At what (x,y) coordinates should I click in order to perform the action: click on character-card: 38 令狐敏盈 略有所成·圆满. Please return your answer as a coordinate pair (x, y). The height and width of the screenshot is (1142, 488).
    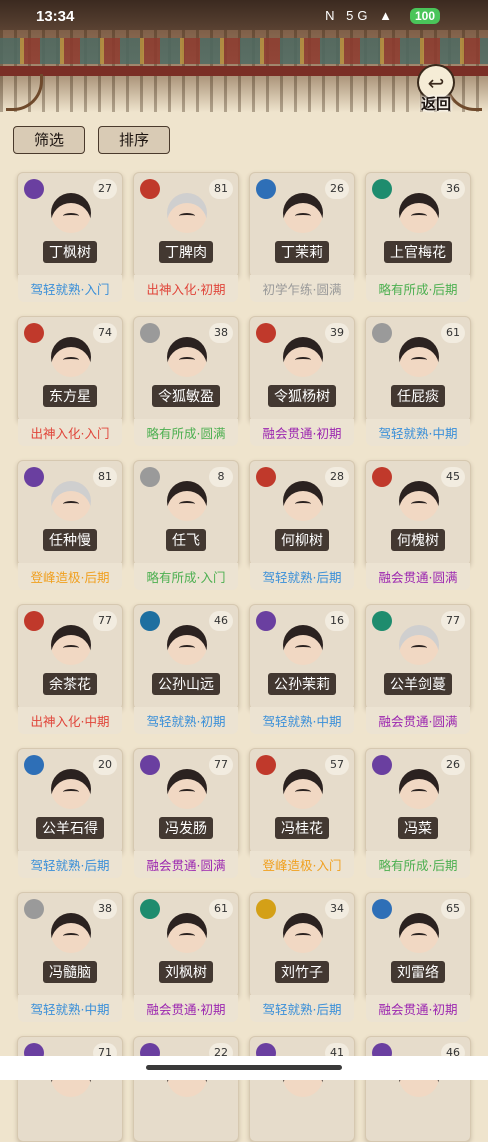
    Looking at the image, I should click on (186, 381).